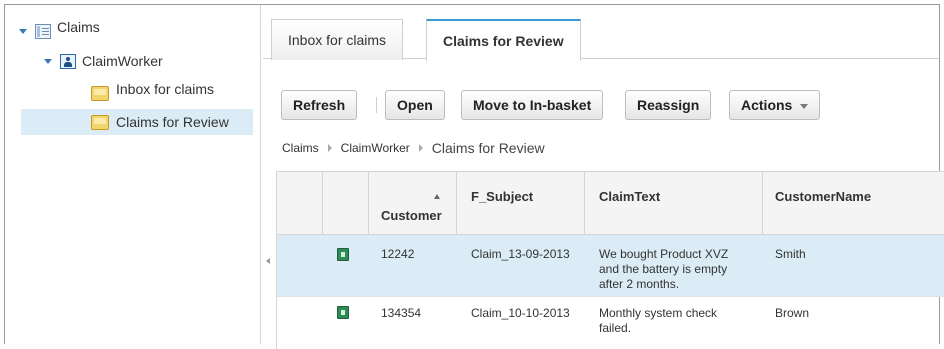 Image resolution: width=944 pixels, height=349 pixels. Describe the element at coordinates (630, 196) in the screenshot. I see `column-label-claimtext: ClaimText` at that location.